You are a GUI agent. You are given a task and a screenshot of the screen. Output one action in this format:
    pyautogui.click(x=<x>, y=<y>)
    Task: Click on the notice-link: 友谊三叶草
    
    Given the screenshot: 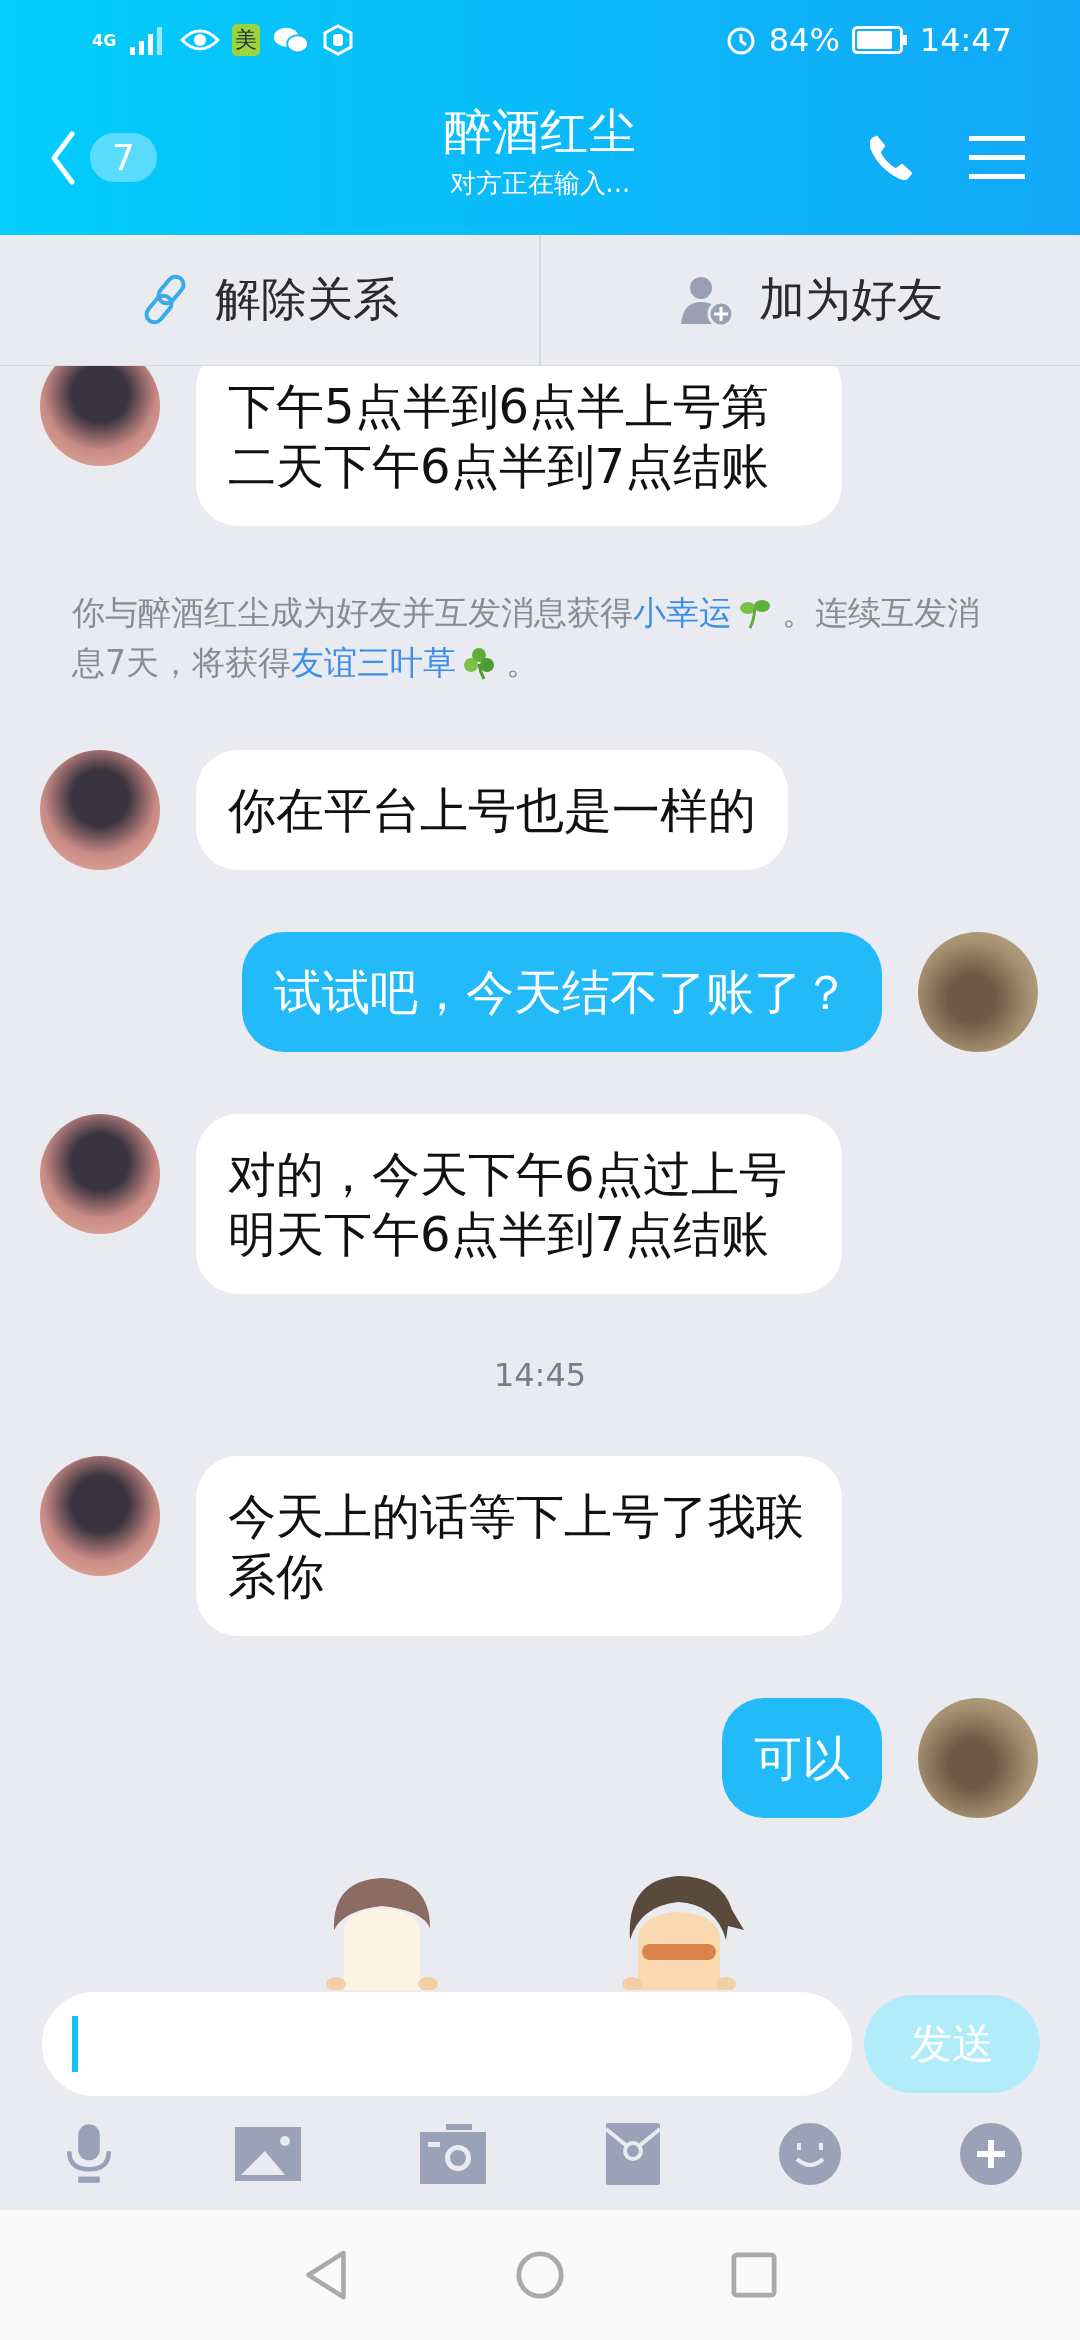 What is the action you would take?
    pyautogui.click(x=373, y=662)
    